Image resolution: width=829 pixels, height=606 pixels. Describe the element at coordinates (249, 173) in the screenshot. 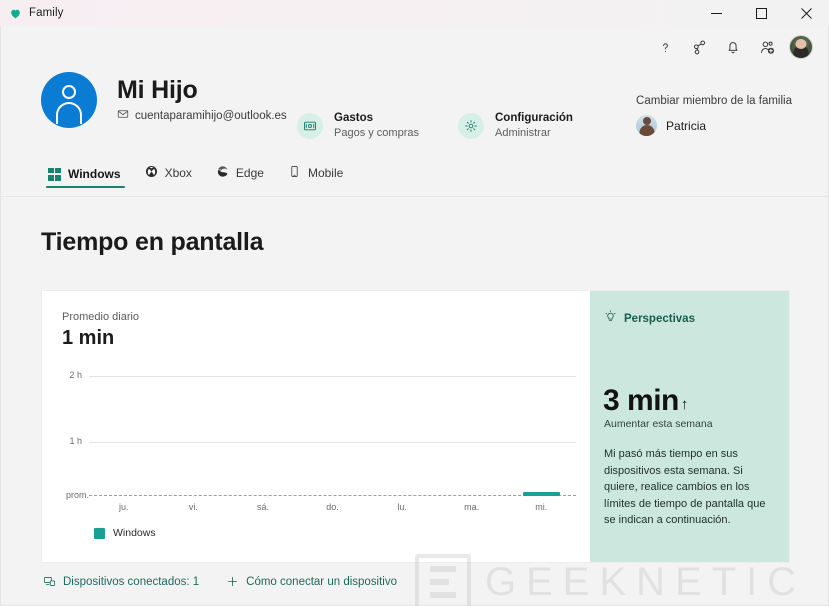

I see `tab-edge-label: Edge` at that location.